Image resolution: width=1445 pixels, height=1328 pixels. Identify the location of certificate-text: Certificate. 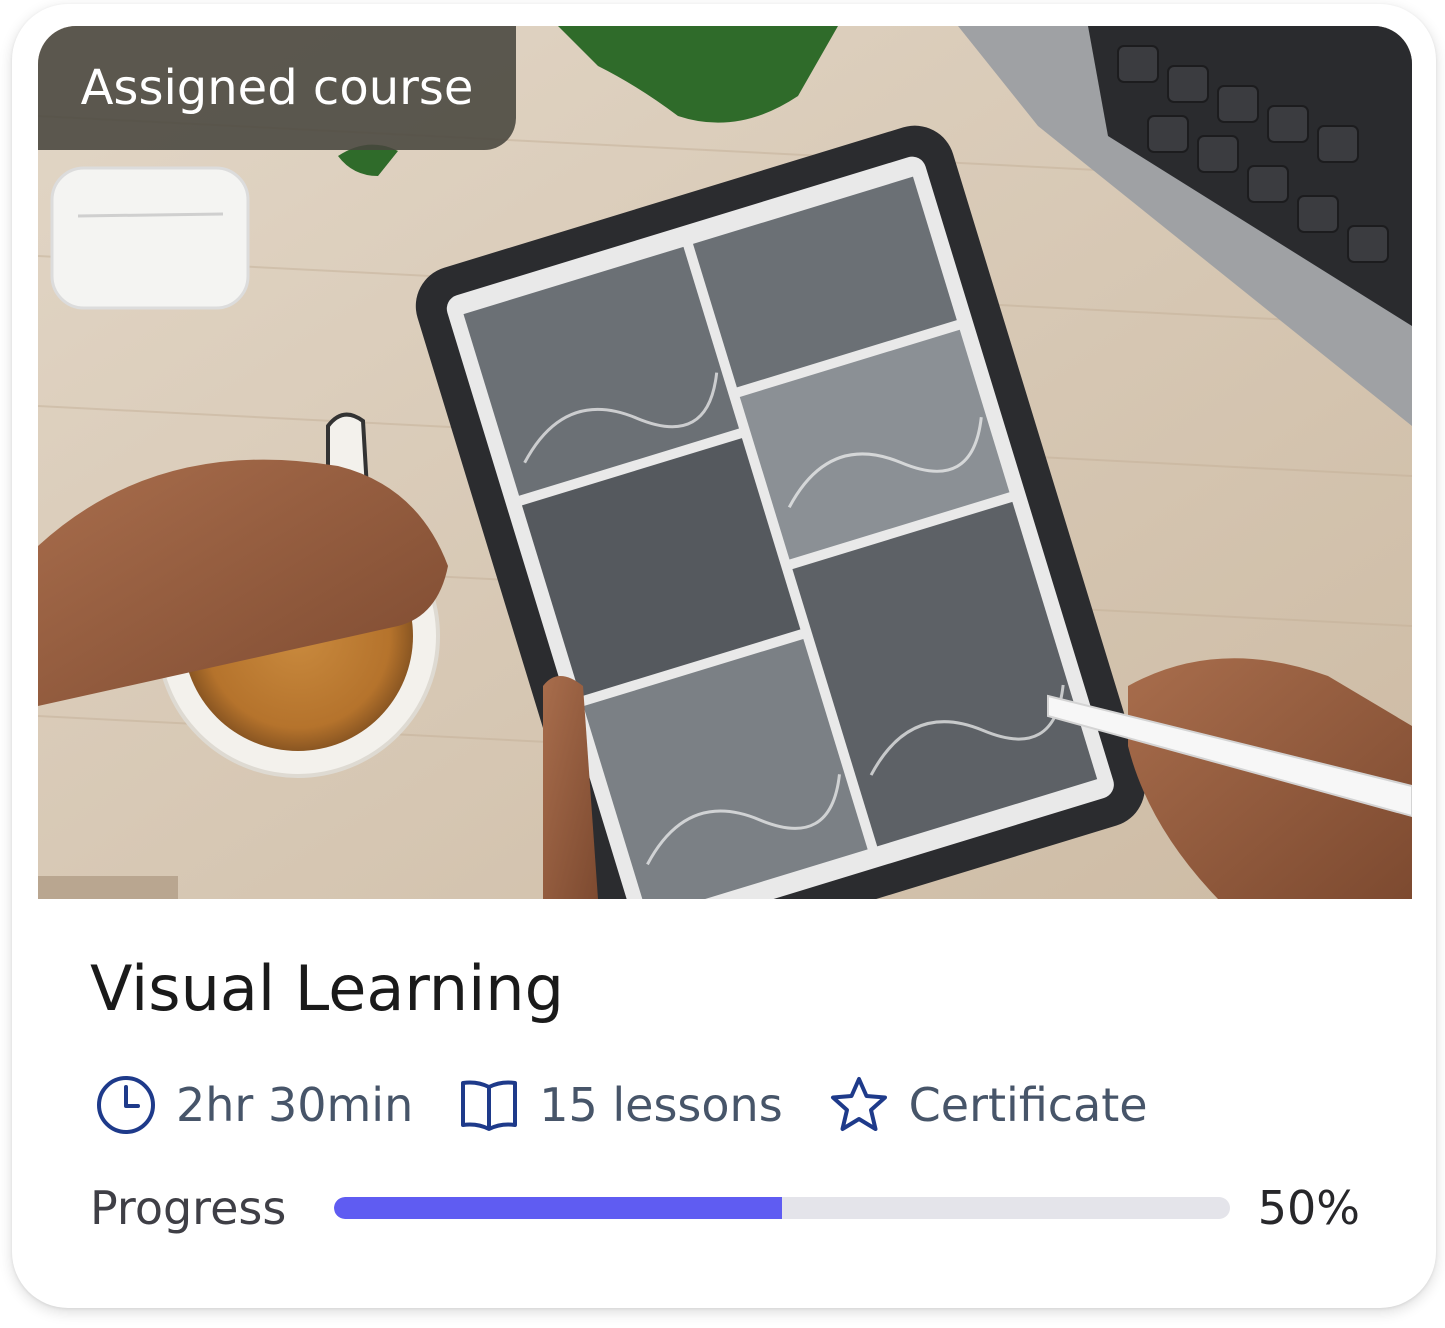
(1028, 1105).